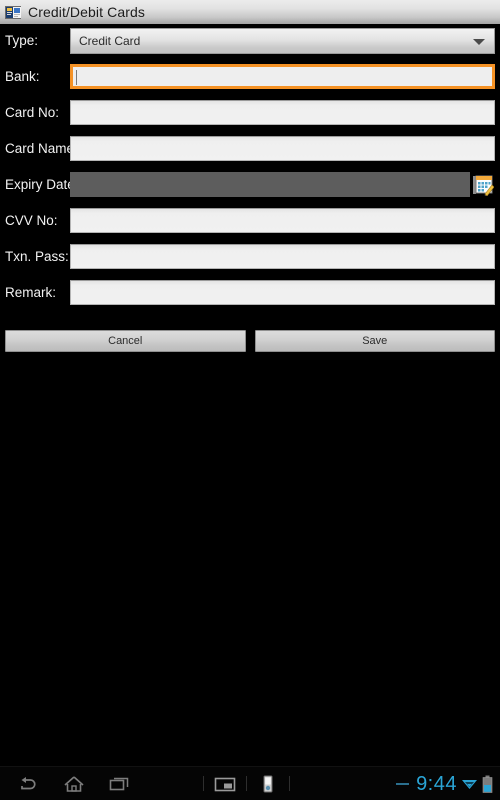 Image resolution: width=500 pixels, height=800 pixels. Describe the element at coordinates (479, 41) in the screenshot. I see `chevron-down-icon` at that location.